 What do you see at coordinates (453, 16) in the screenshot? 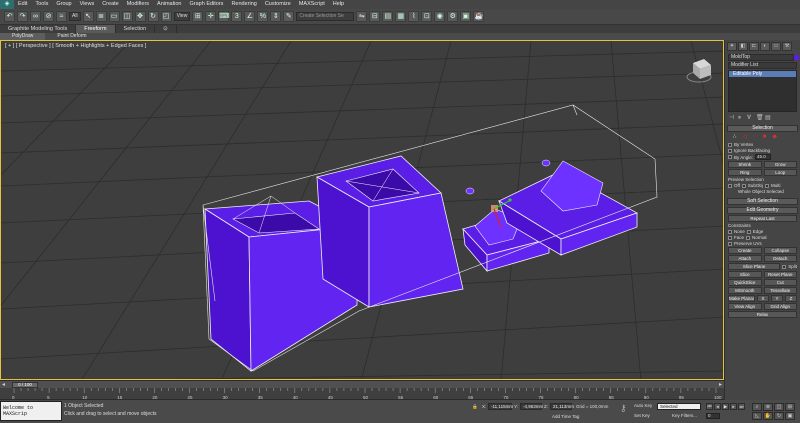
I see `render-setup-icon: ⚙` at bounding box center [453, 16].